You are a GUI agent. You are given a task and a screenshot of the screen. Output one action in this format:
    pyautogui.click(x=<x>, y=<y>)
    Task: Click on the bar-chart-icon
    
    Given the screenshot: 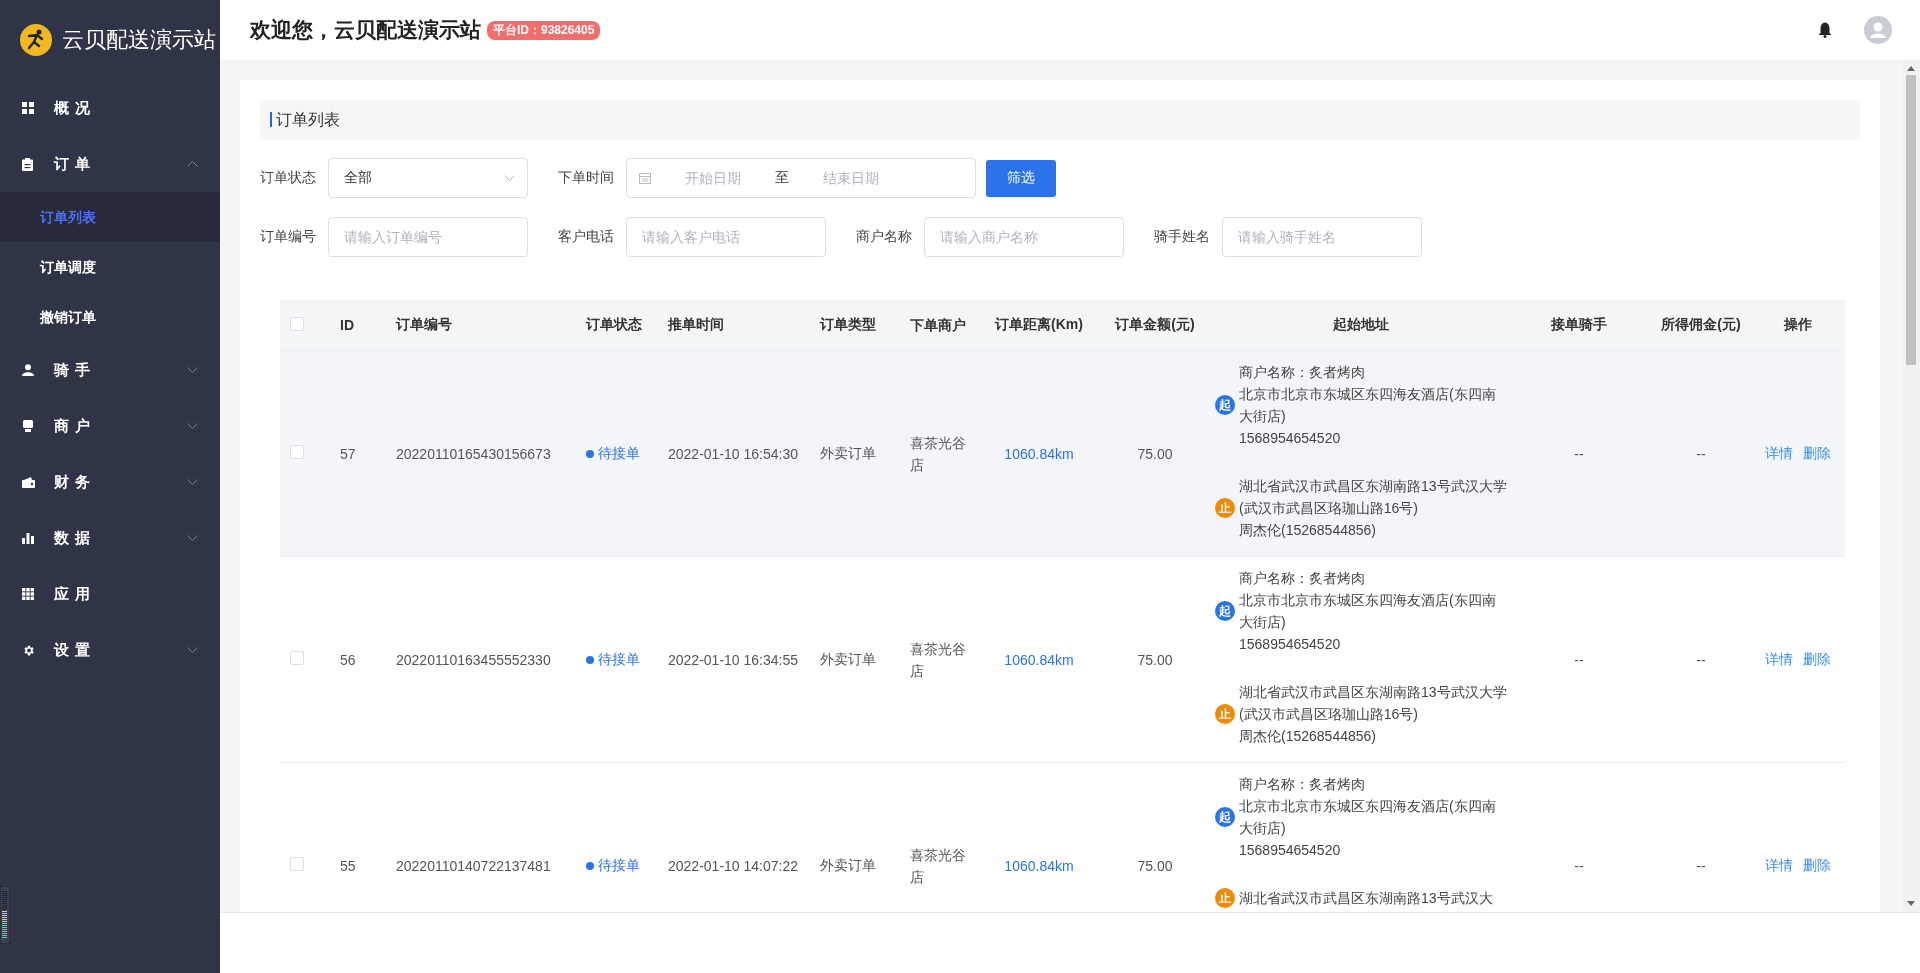 What is the action you would take?
    pyautogui.click(x=28, y=538)
    